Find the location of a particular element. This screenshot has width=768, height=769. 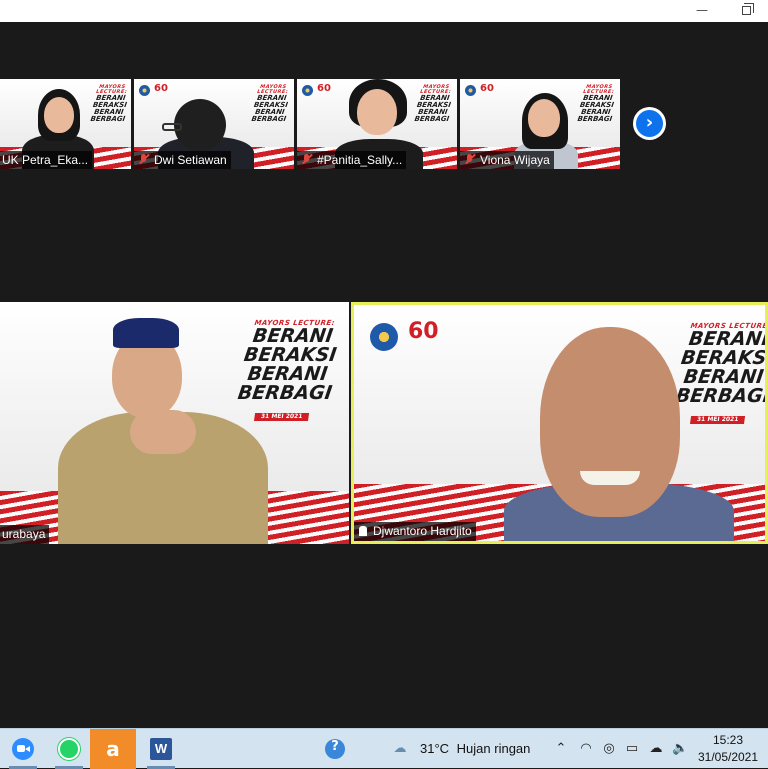

battery-icon: ▭ is located at coordinates (632, 749).